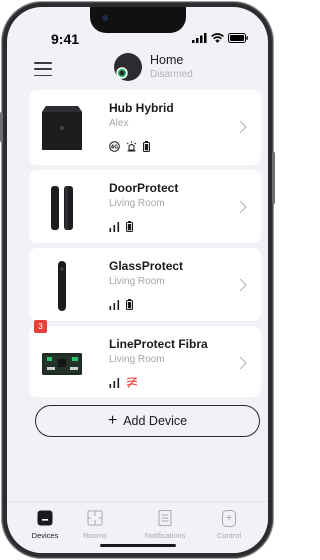 This screenshot has height=560, width=320. Describe the element at coordinates (171, 74) in the screenshot. I see `hub-arm-state: Disarmed` at that location.